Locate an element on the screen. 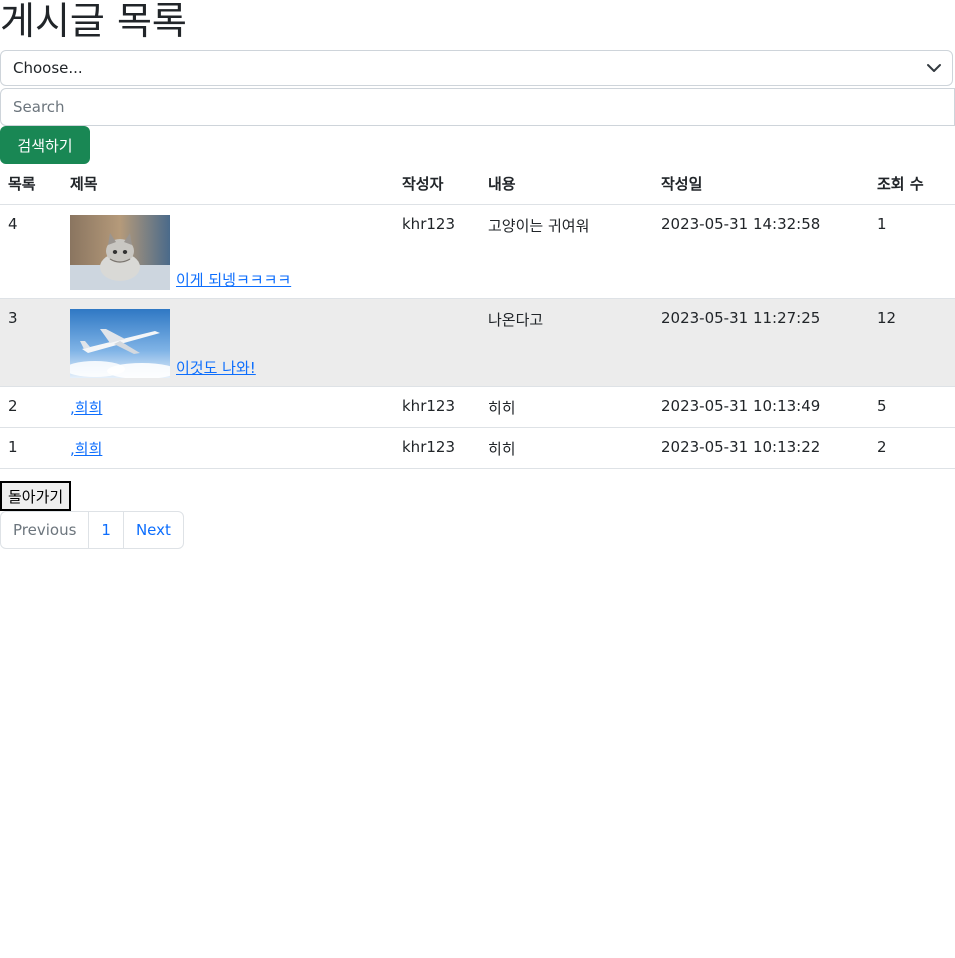 This screenshot has height=958, width=955. post-views: 1 is located at coordinates (912, 251).